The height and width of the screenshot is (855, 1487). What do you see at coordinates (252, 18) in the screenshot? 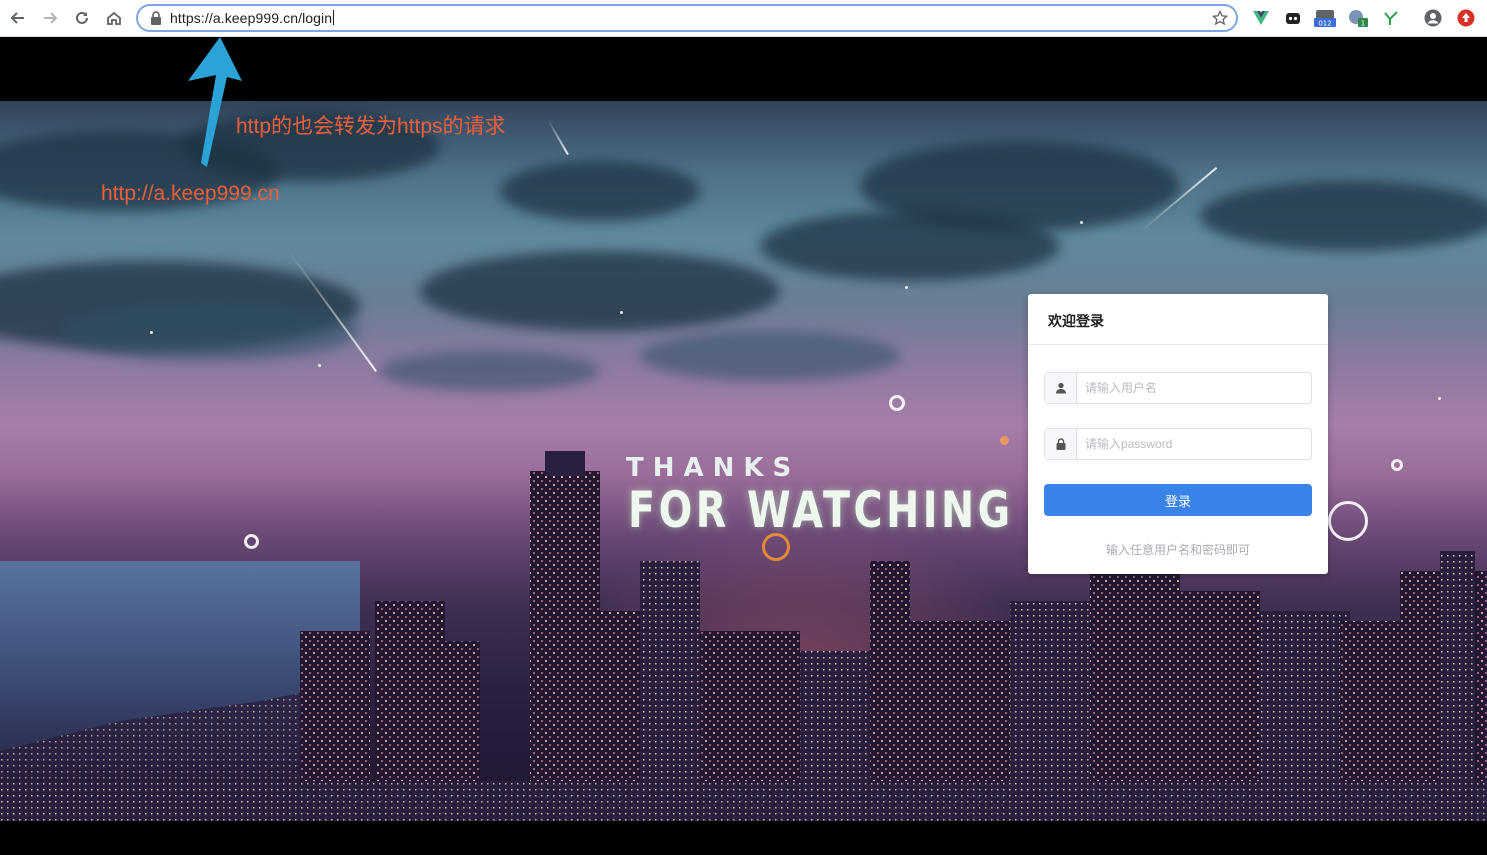
I see `address-url: https://a.keep999.cn/login` at bounding box center [252, 18].